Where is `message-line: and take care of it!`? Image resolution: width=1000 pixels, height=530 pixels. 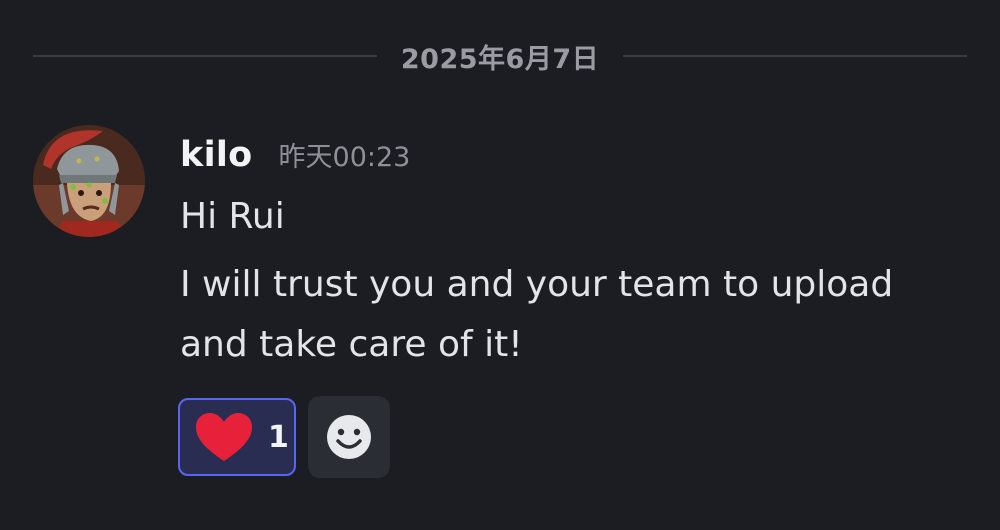 message-line: and take care of it! is located at coordinates (351, 344).